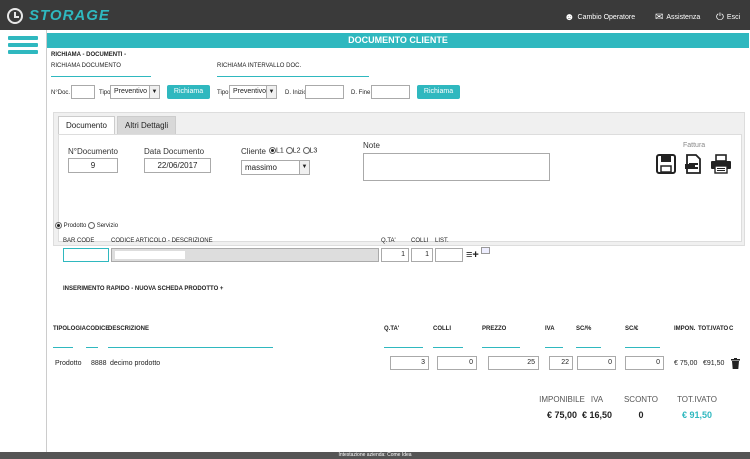 This screenshot has height=459, width=750. I want to click on iva-summary-value: € 16,50, so click(597, 415).